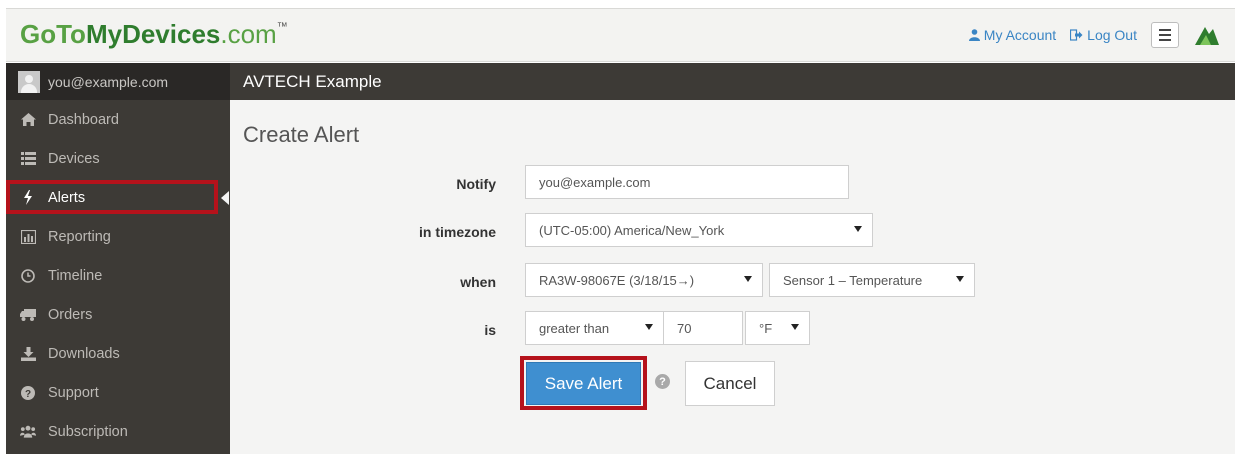 Image resolution: width=1243 pixels, height=454 pixels. I want to click on sidebar-item-label: Downloads, so click(84, 353).